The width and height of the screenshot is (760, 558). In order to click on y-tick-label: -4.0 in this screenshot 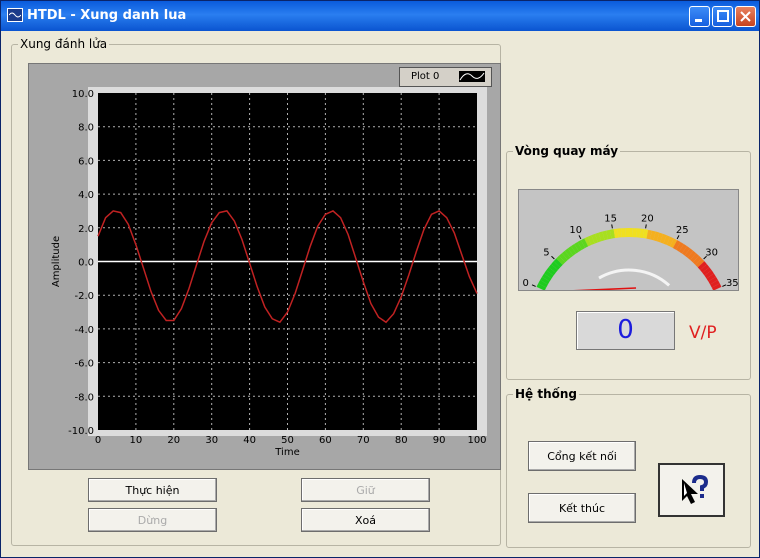, I will do `click(84, 330)`.